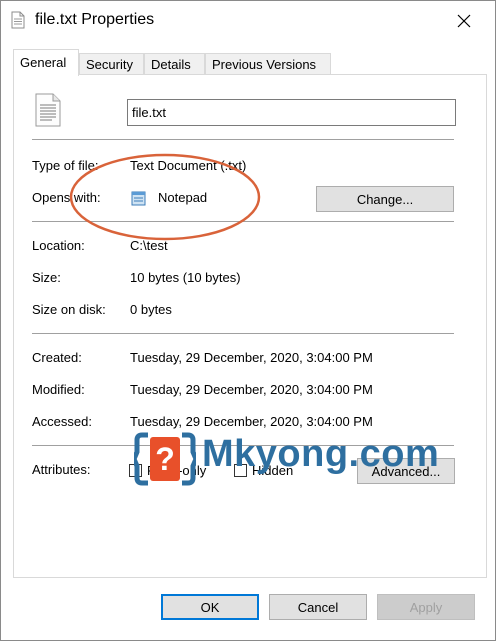 The width and height of the screenshot is (498, 643). I want to click on ok-button: OK, so click(210, 607).